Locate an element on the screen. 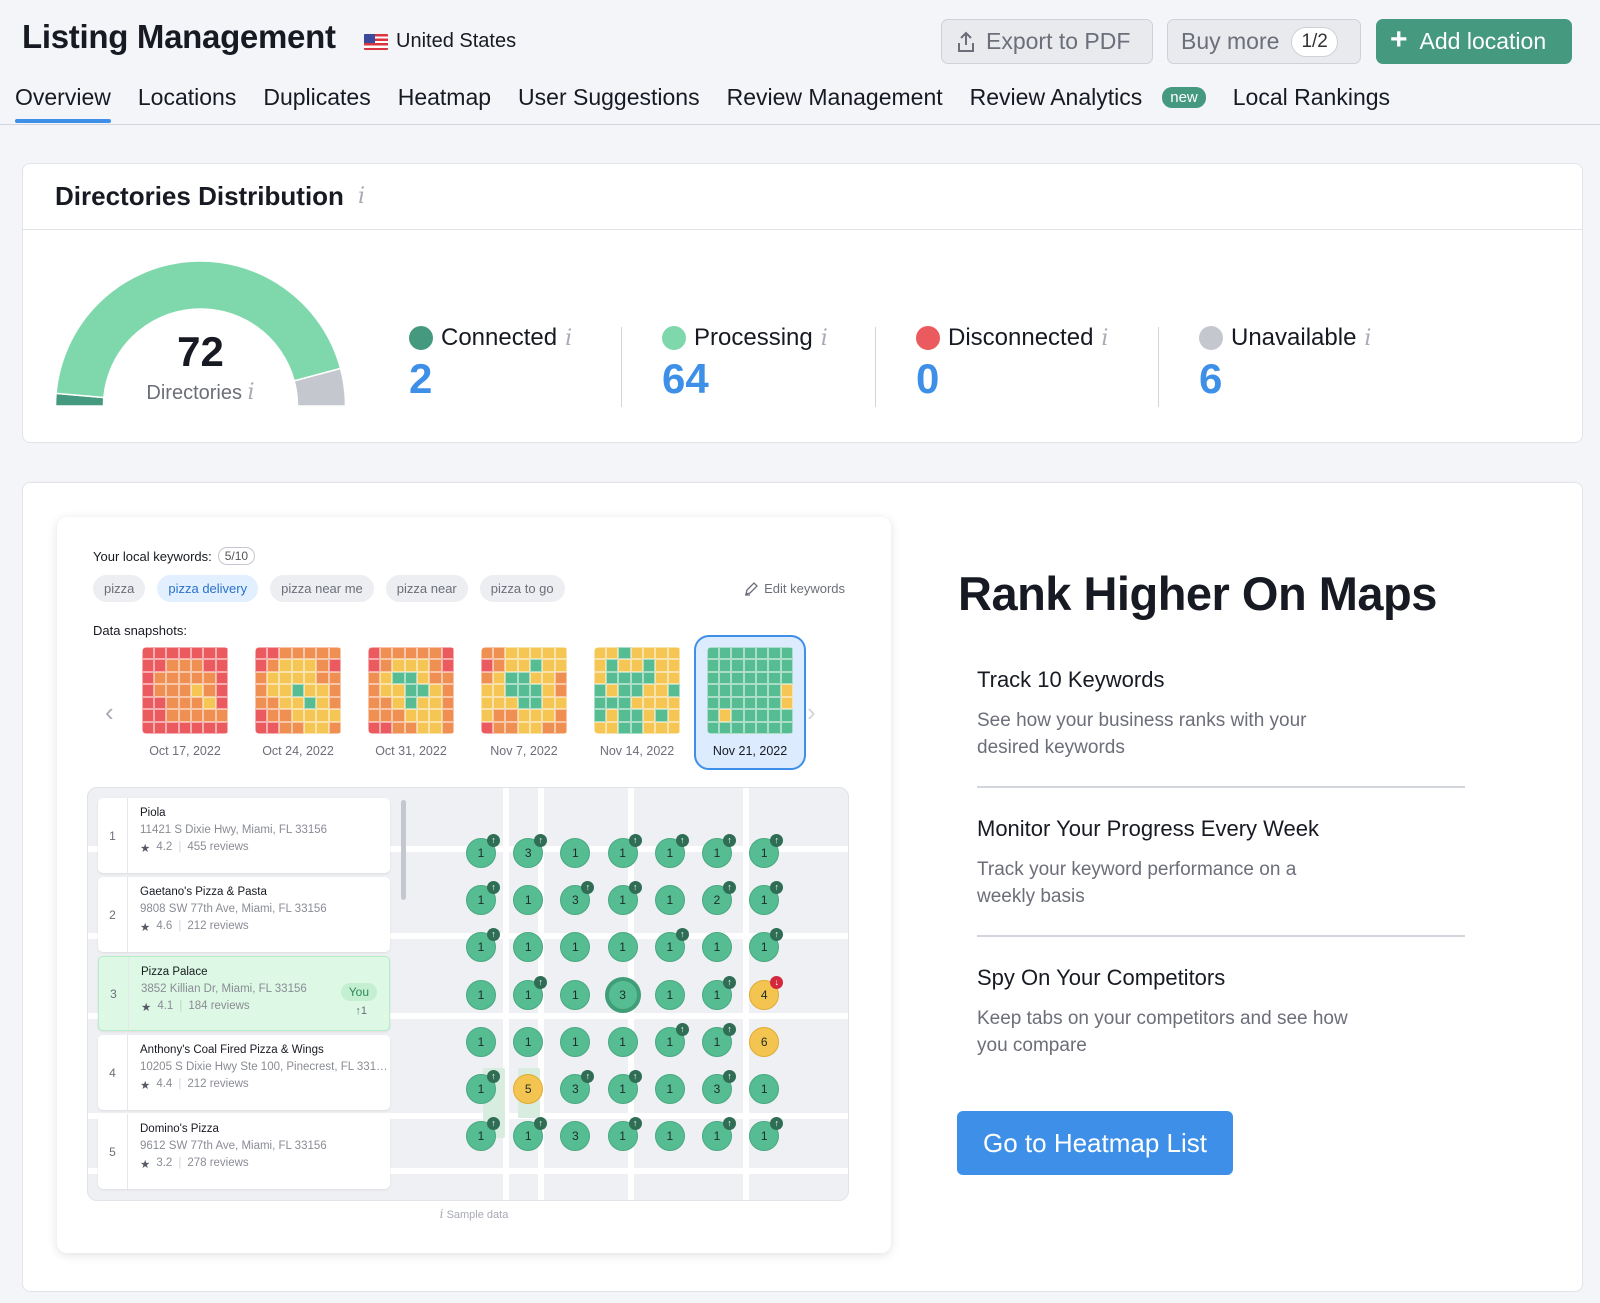  keyword-chip: pizza to go is located at coordinates (522, 588).